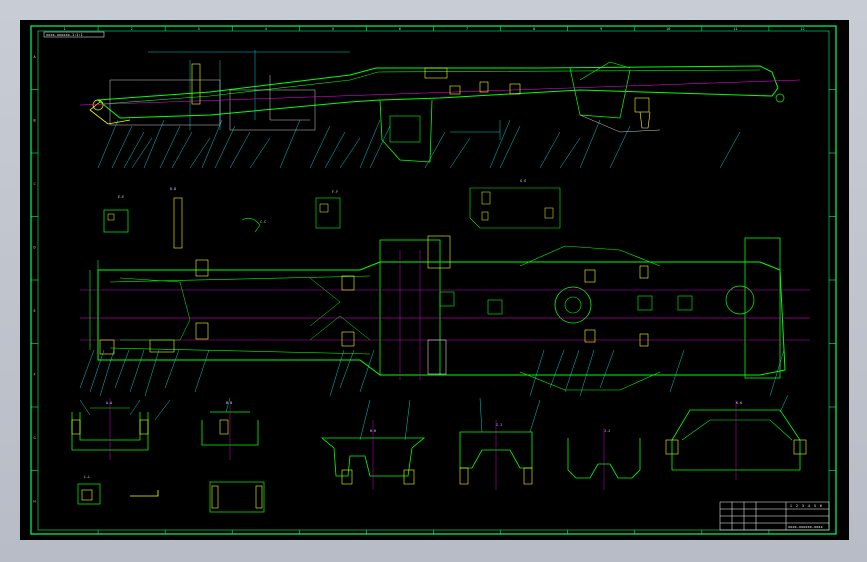 This screenshot has height=562, width=867. What do you see at coordinates (735, 29) in the screenshot?
I see `zone-label-col: 11` at bounding box center [735, 29].